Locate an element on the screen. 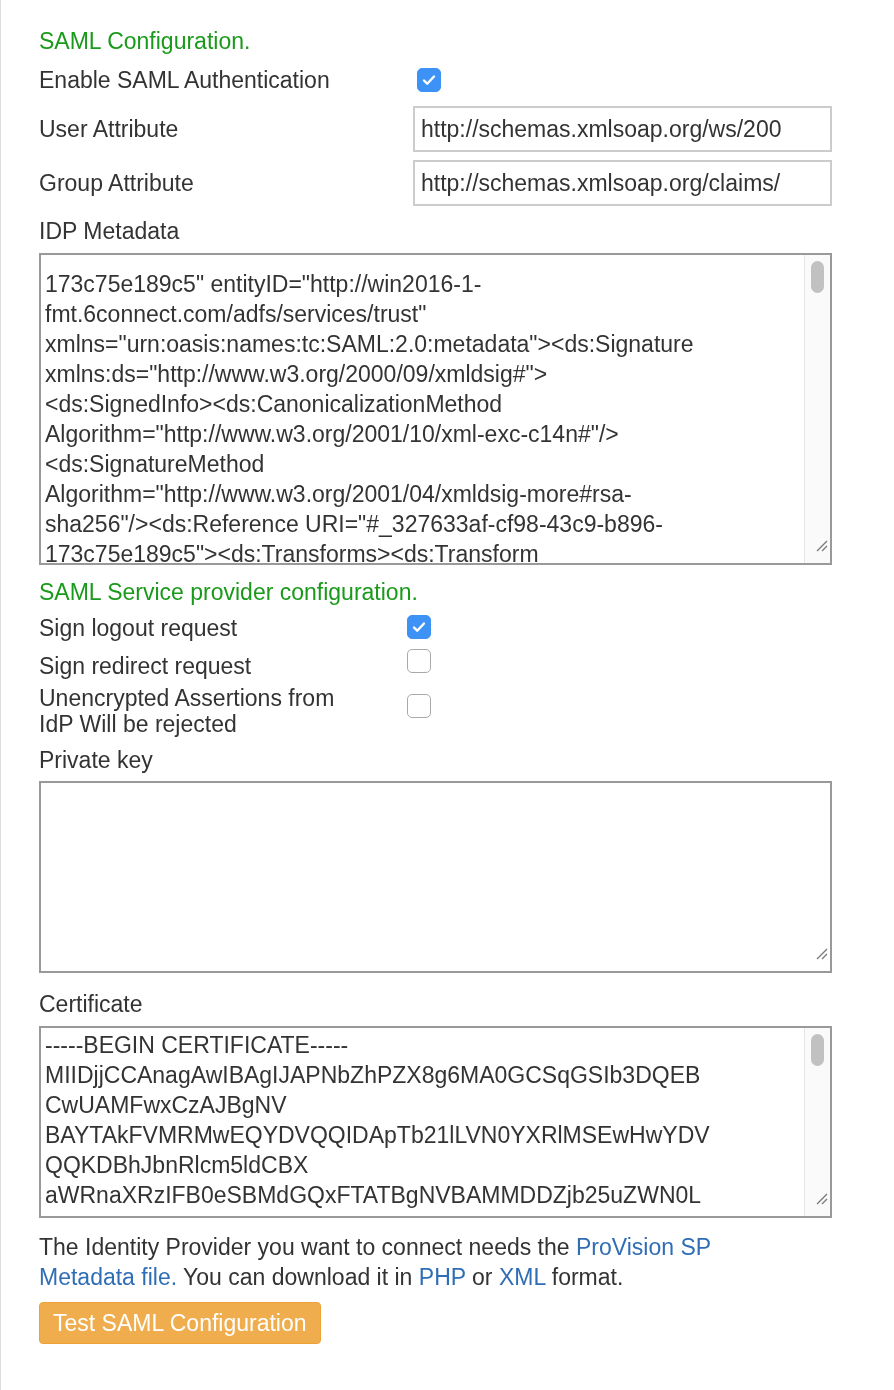 The height and width of the screenshot is (1390, 894). private-key-field is located at coordinates (435, 877).